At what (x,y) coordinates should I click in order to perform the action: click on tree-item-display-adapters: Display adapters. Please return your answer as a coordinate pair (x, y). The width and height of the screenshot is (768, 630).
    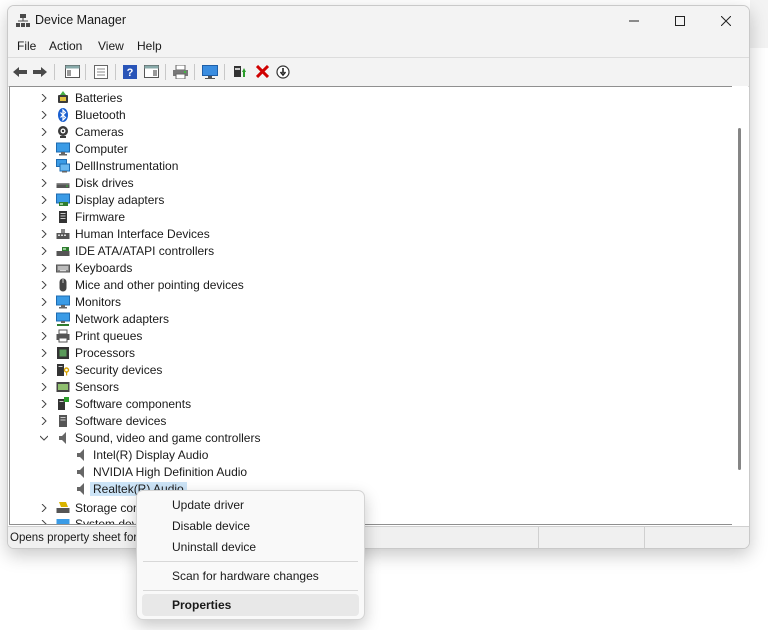
    Looking at the image, I should click on (360, 200).